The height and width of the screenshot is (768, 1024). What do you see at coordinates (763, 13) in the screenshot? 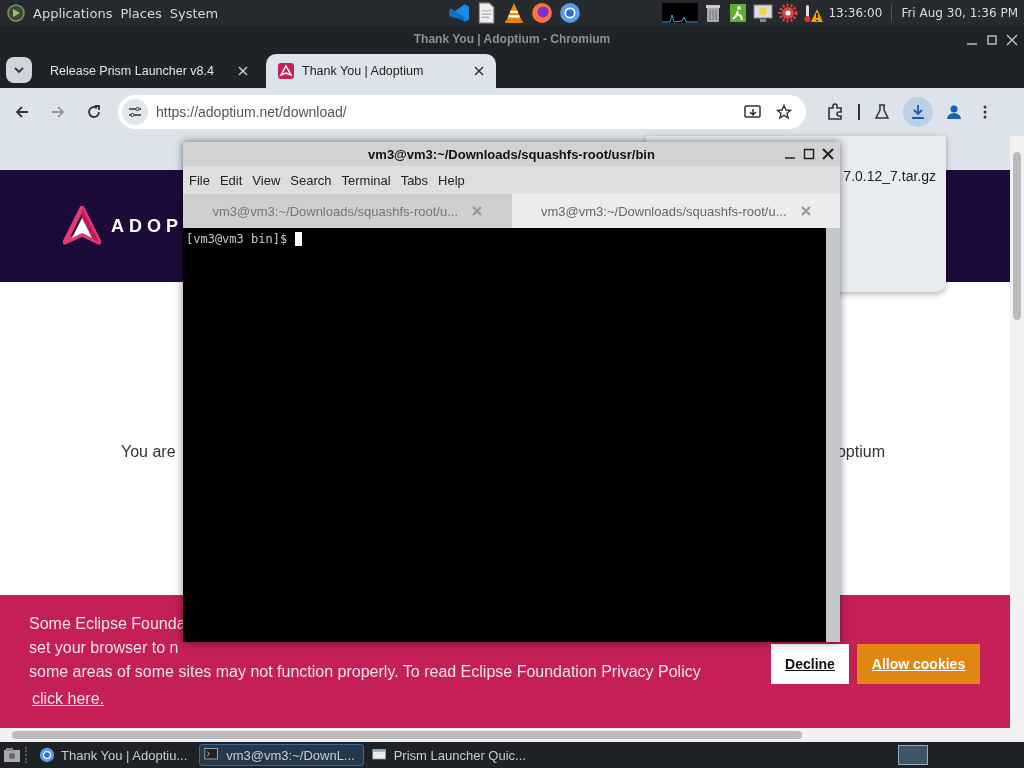
I see `monitor-icon` at bounding box center [763, 13].